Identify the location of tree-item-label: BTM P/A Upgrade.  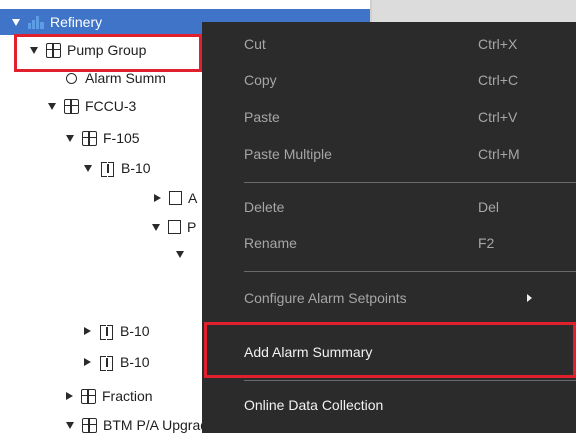
(159, 425).